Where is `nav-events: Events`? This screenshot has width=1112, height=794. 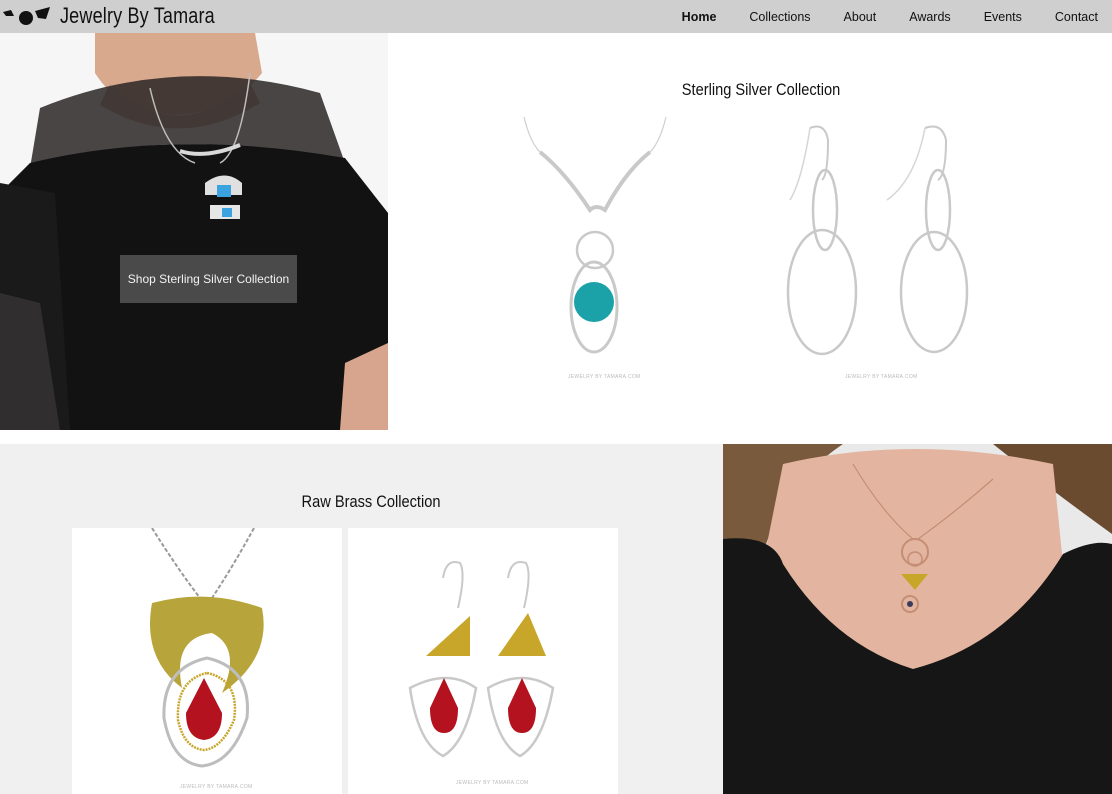
nav-events: Events is located at coordinates (1003, 17).